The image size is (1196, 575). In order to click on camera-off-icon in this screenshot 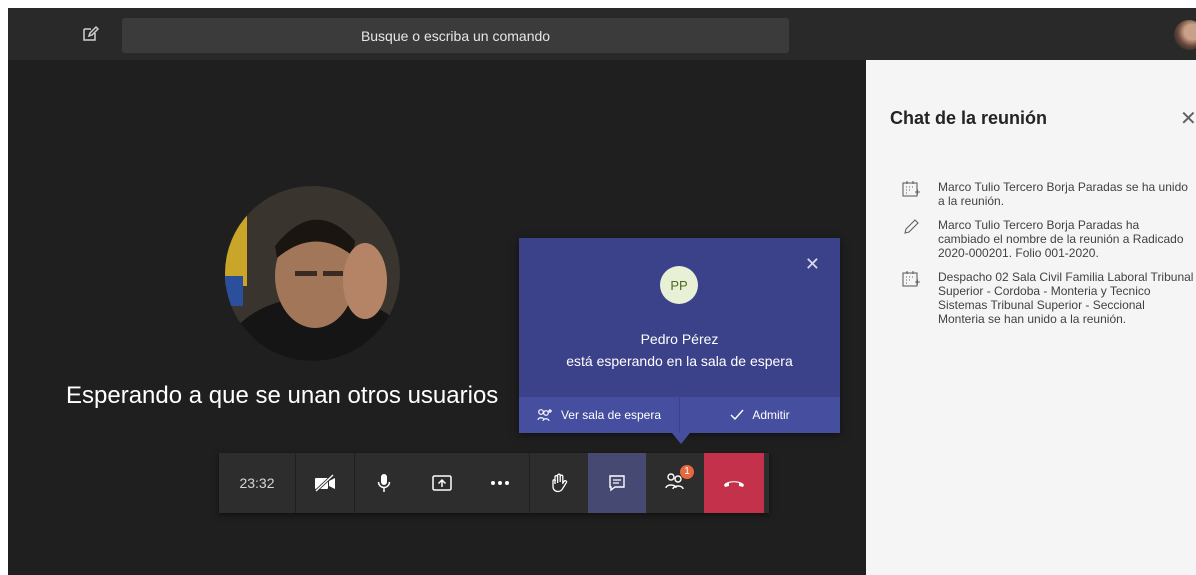, I will do `click(324, 483)`.